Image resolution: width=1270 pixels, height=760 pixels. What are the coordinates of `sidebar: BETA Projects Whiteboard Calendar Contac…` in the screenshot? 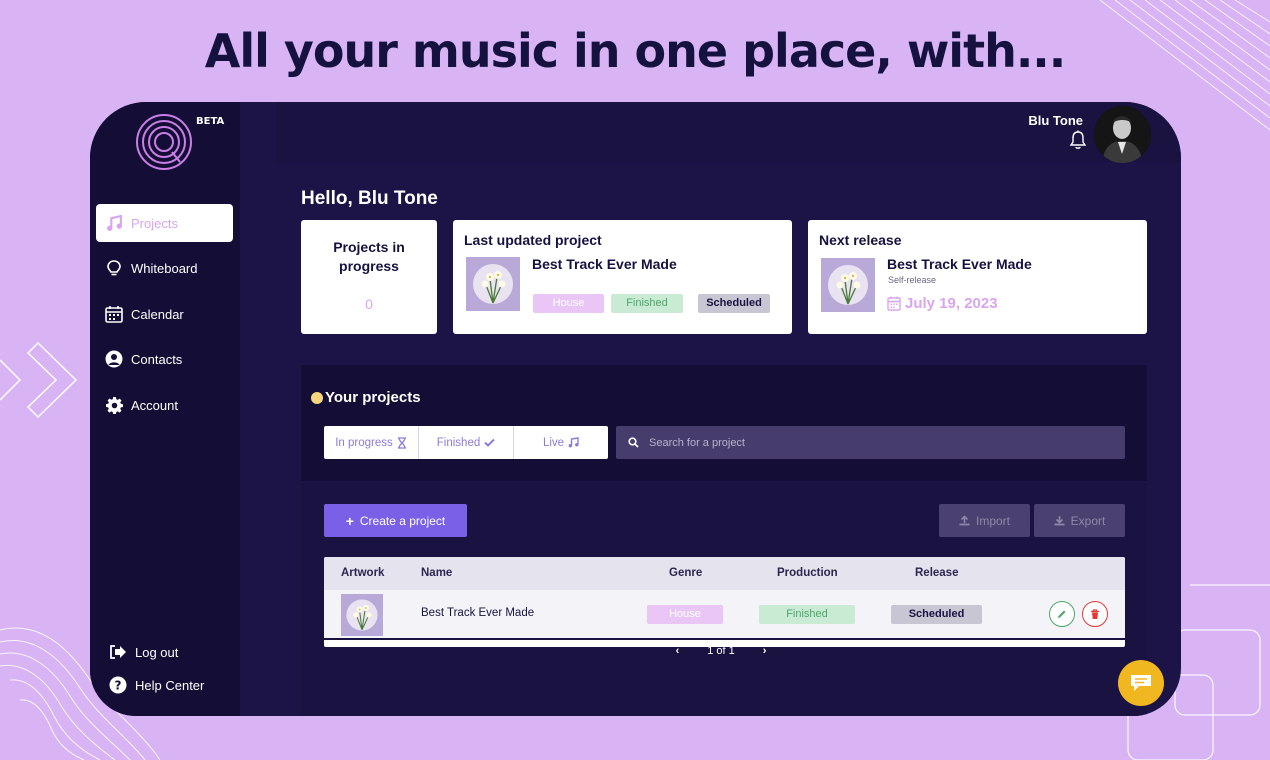 It's located at (165, 409).